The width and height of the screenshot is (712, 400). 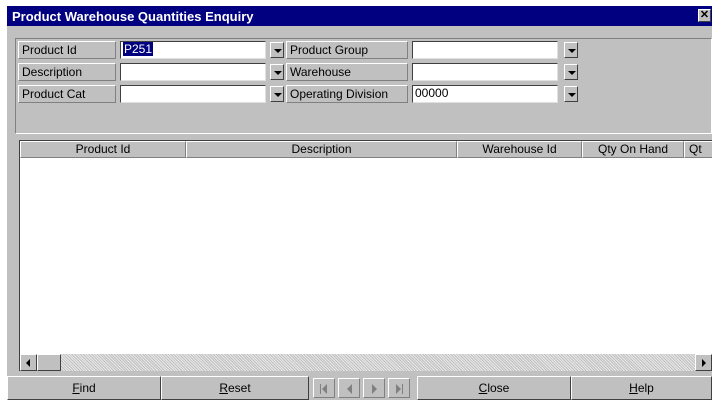 What do you see at coordinates (347, 72) in the screenshot?
I see `warehouse-label: Warehouse` at bounding box center [347, 72].